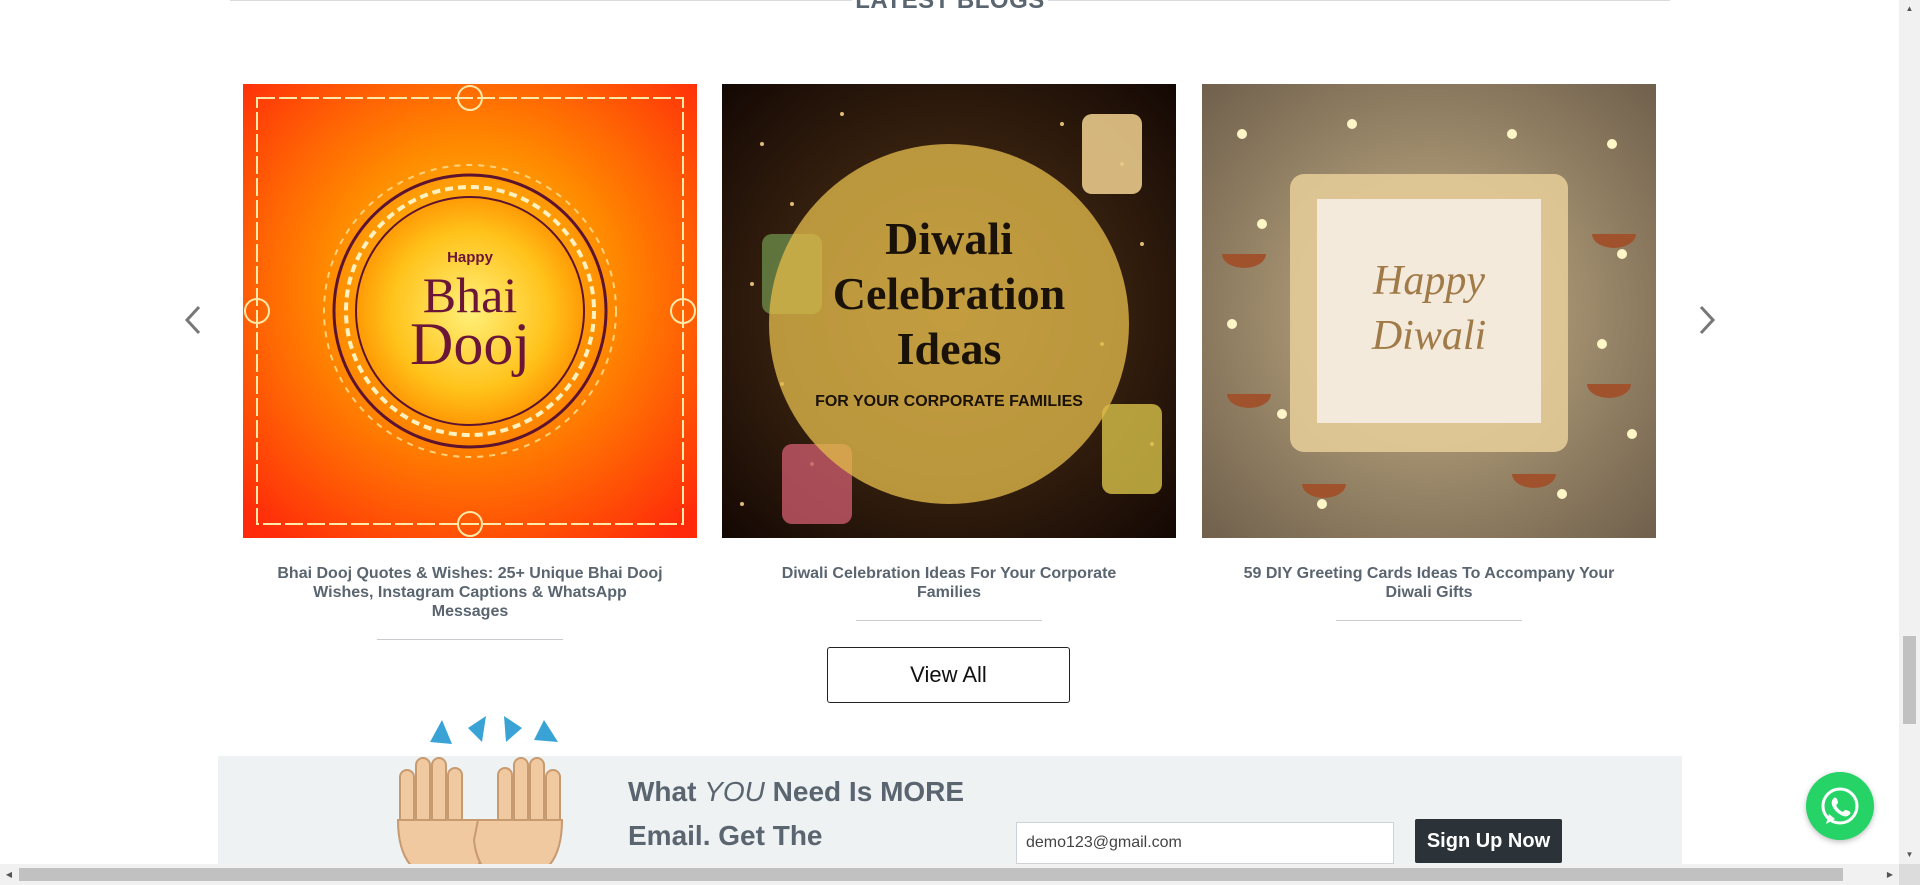 The image size is (1920, 885). Describe the element at coordinates (808, 814) in the screenshot. I see `newsletter-headline: What YOU Need Is MORE Email. Get The` at that location.